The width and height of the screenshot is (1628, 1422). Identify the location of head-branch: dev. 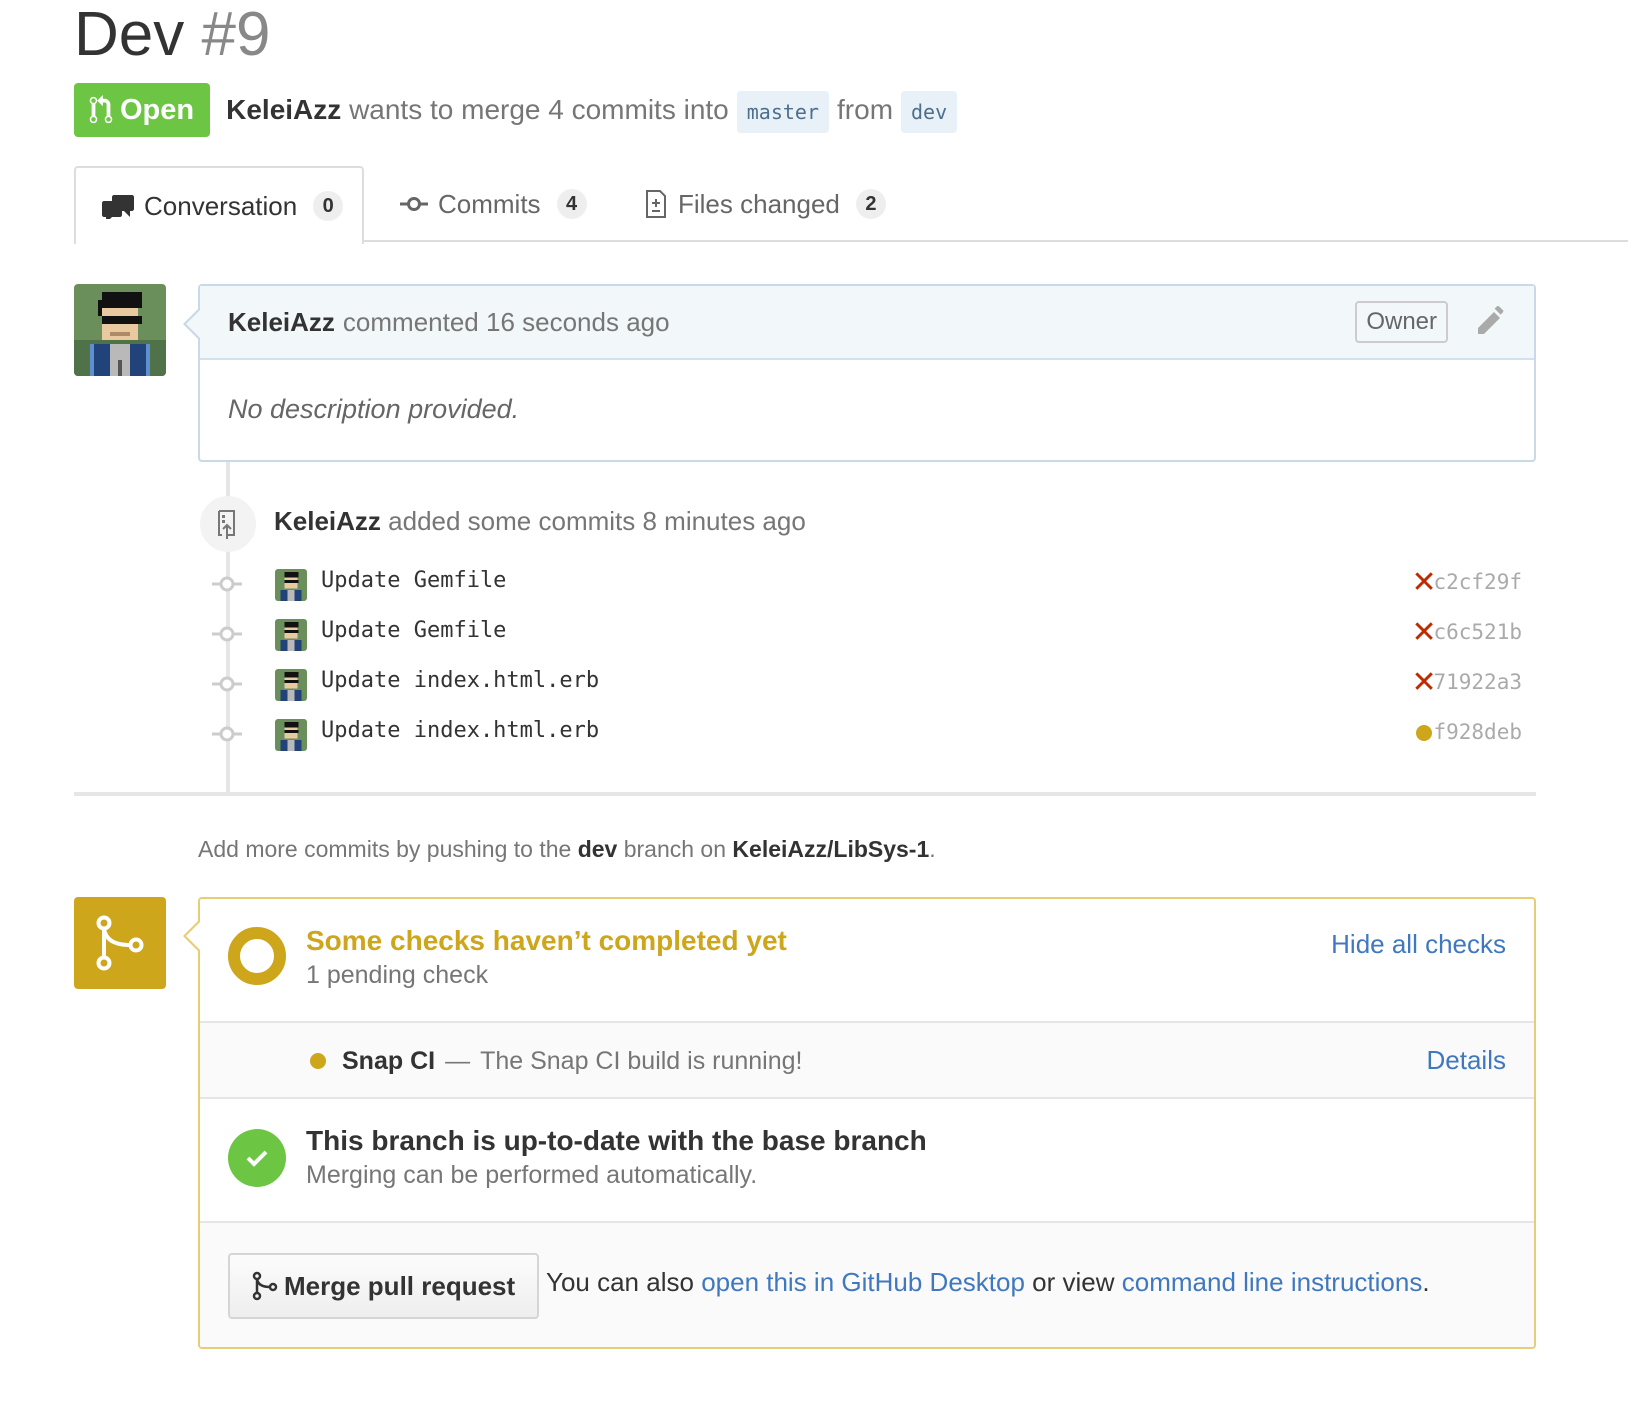
(929, 112).